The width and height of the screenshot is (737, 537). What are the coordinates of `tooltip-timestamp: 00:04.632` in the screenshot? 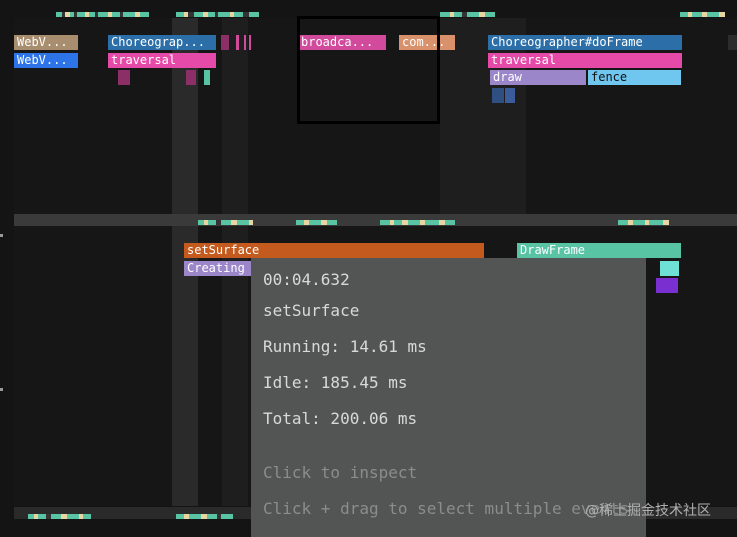 It's located at (306, 279).